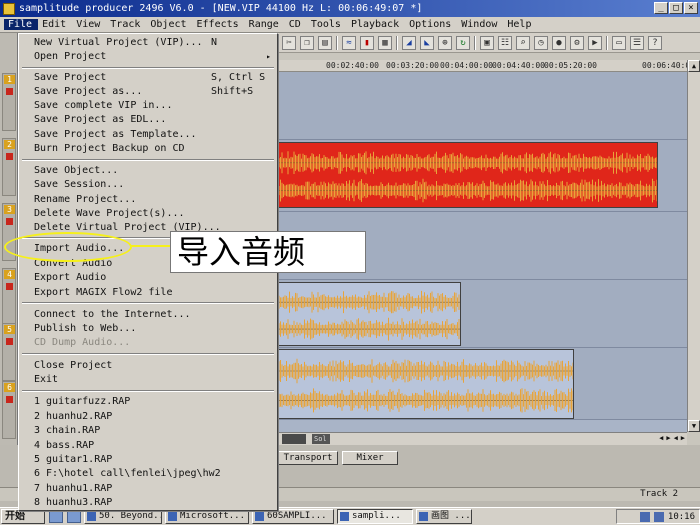 The height and width of the screenshot is (525, 700). Describe the element at coordinates (482, 438) in the screenshot. I see `horizontal-scrollbar: Sol ◀ ▶ ◀ ▶` at that location.